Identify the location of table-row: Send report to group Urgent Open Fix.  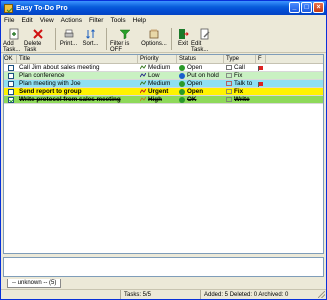
(163, 92).